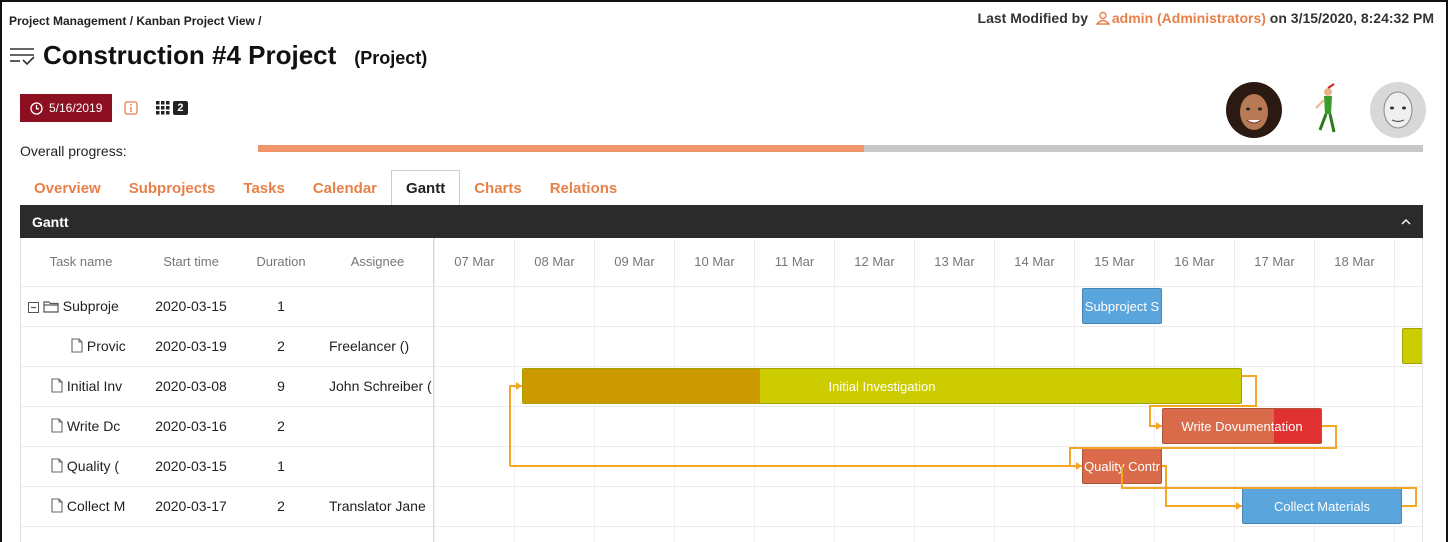  What do you see at coordinates (426, 188) in the screenshot?
I see `tab-gantt: Gantt` at bounding box center [426, 188].